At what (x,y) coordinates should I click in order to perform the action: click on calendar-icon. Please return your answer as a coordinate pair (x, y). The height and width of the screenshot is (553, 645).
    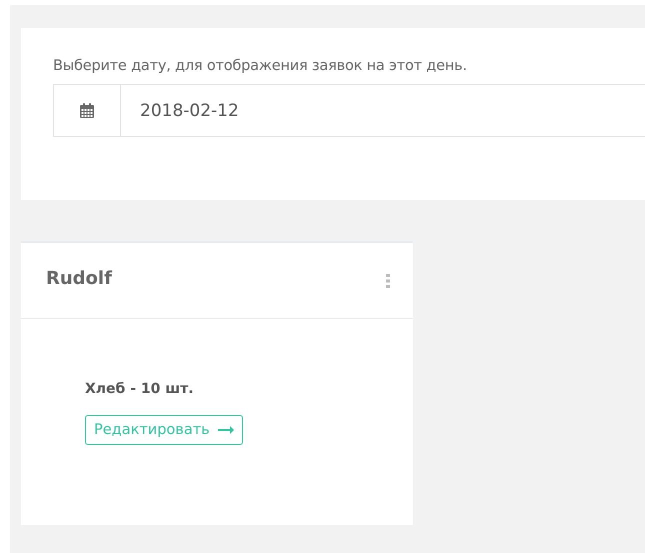
    Looking at the image, I should click on (87, 110).